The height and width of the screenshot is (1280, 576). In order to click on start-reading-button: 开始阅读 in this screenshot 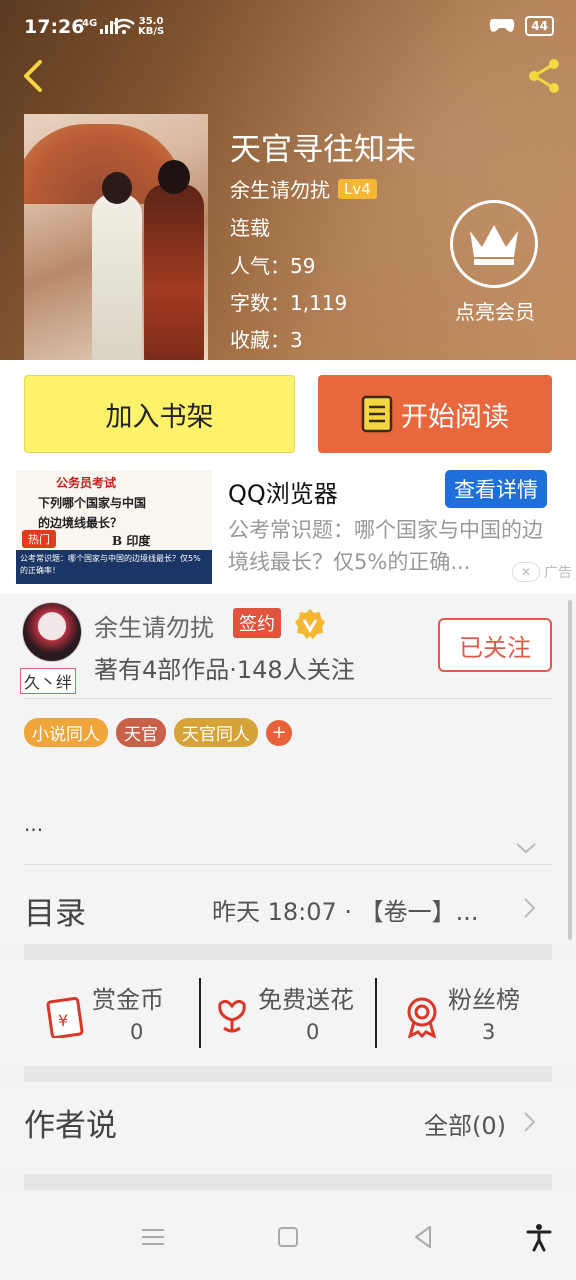, I will do `click(435, 414)`.